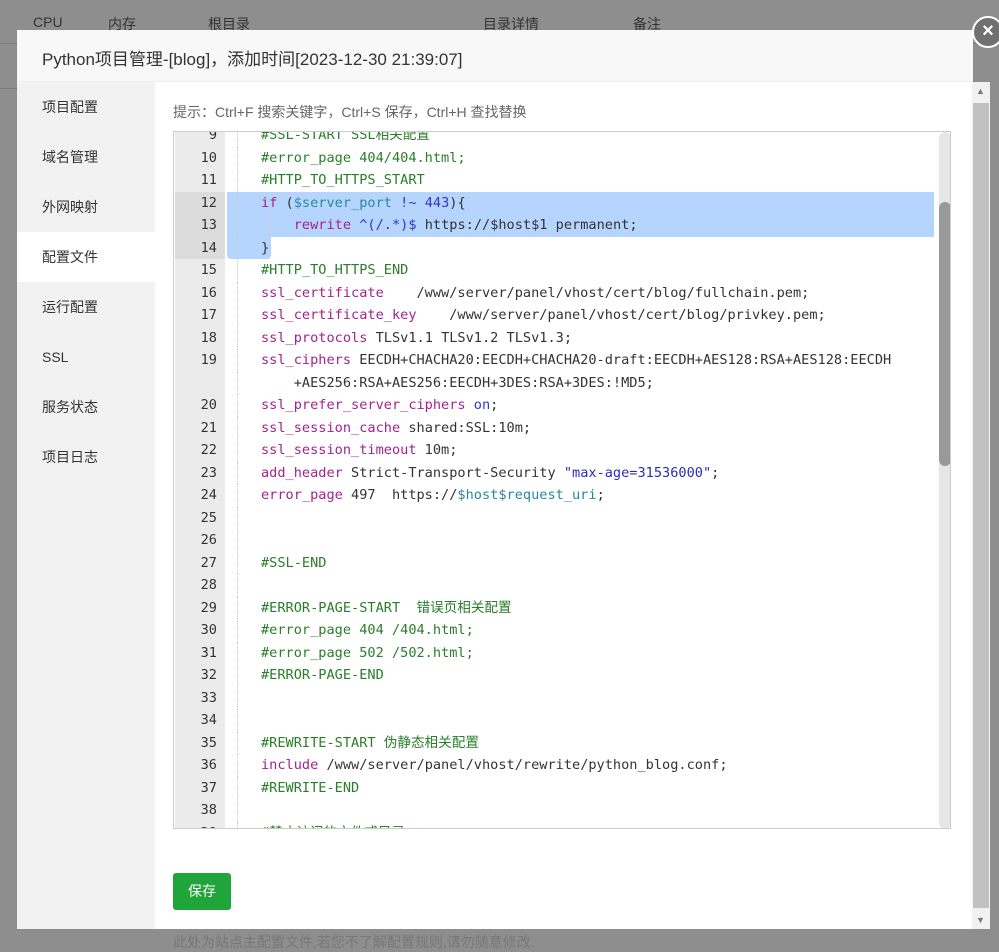 The height and width of the screenshot is (952, 999). What do you see at coordinates (554, 743) in the screenshot?
I see `code-line: 35 #REWRITE-START 伪静态相关配置` at bounding box center [554, 743].